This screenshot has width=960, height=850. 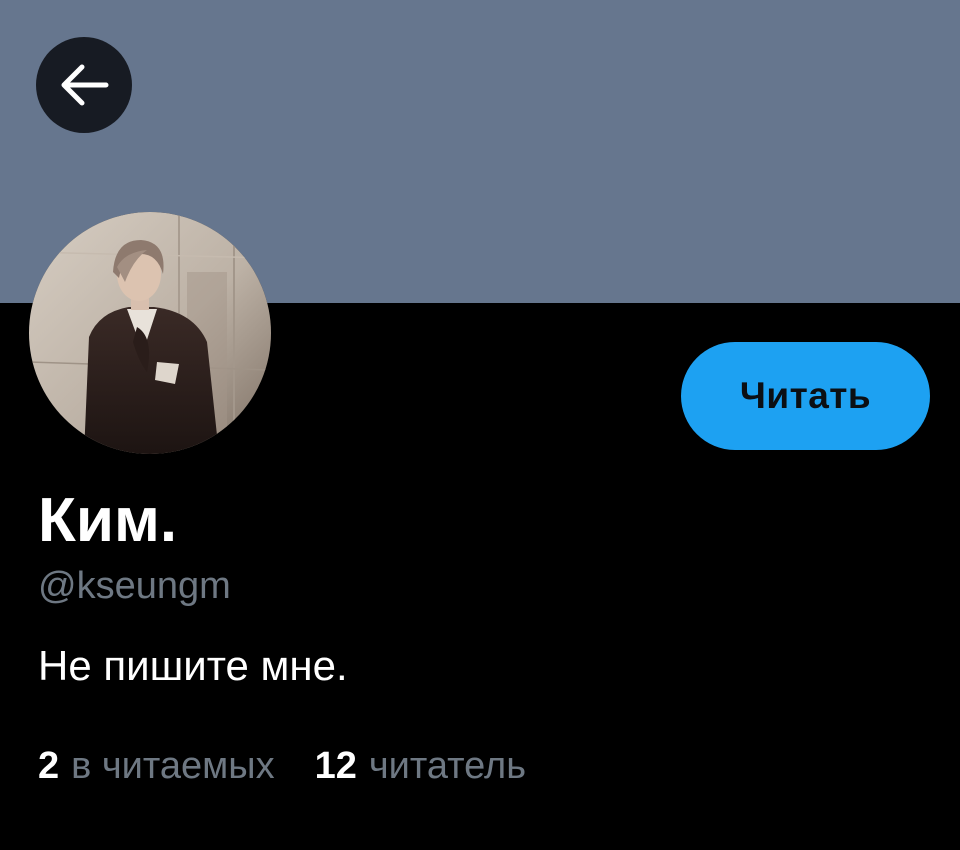 I want to click on follow-button: Читать, so click(x=805, y=396).